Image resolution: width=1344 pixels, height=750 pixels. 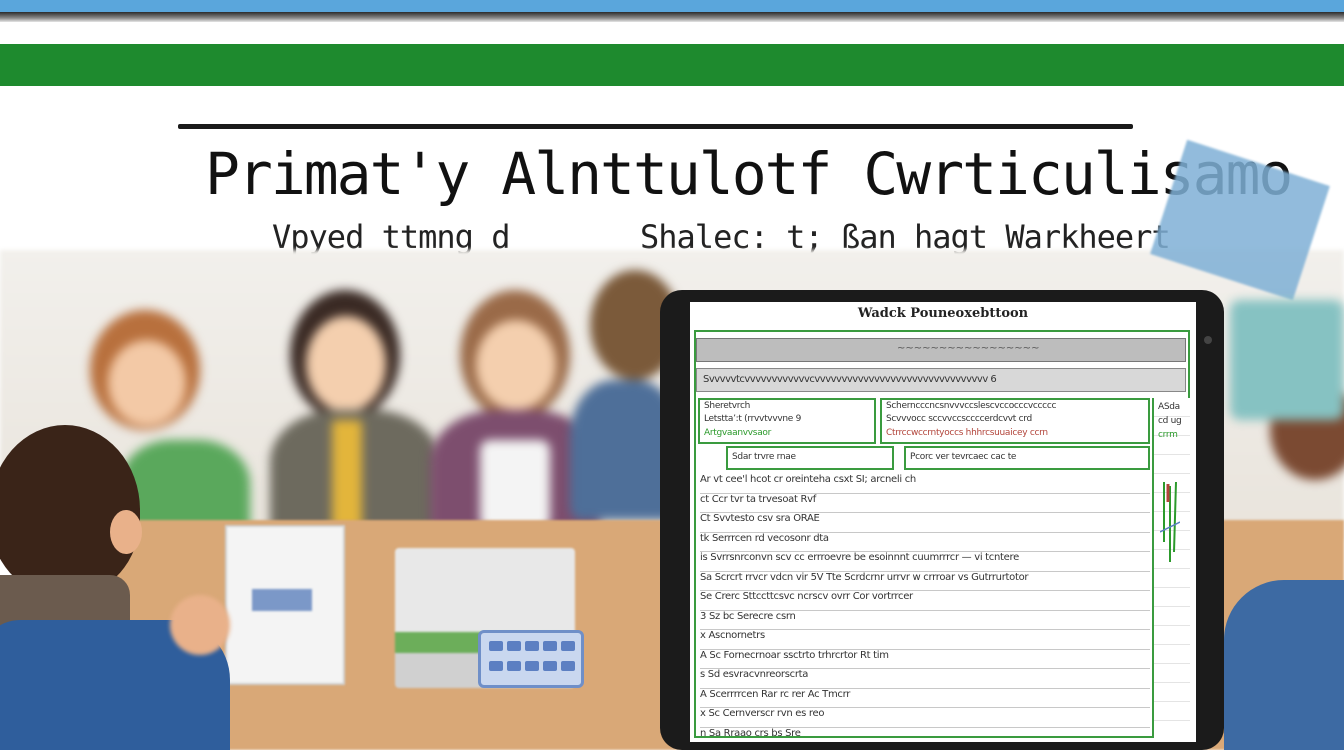 I want to click on worksheet-line: x Ascnornetrs, so click(x=925, y=640).